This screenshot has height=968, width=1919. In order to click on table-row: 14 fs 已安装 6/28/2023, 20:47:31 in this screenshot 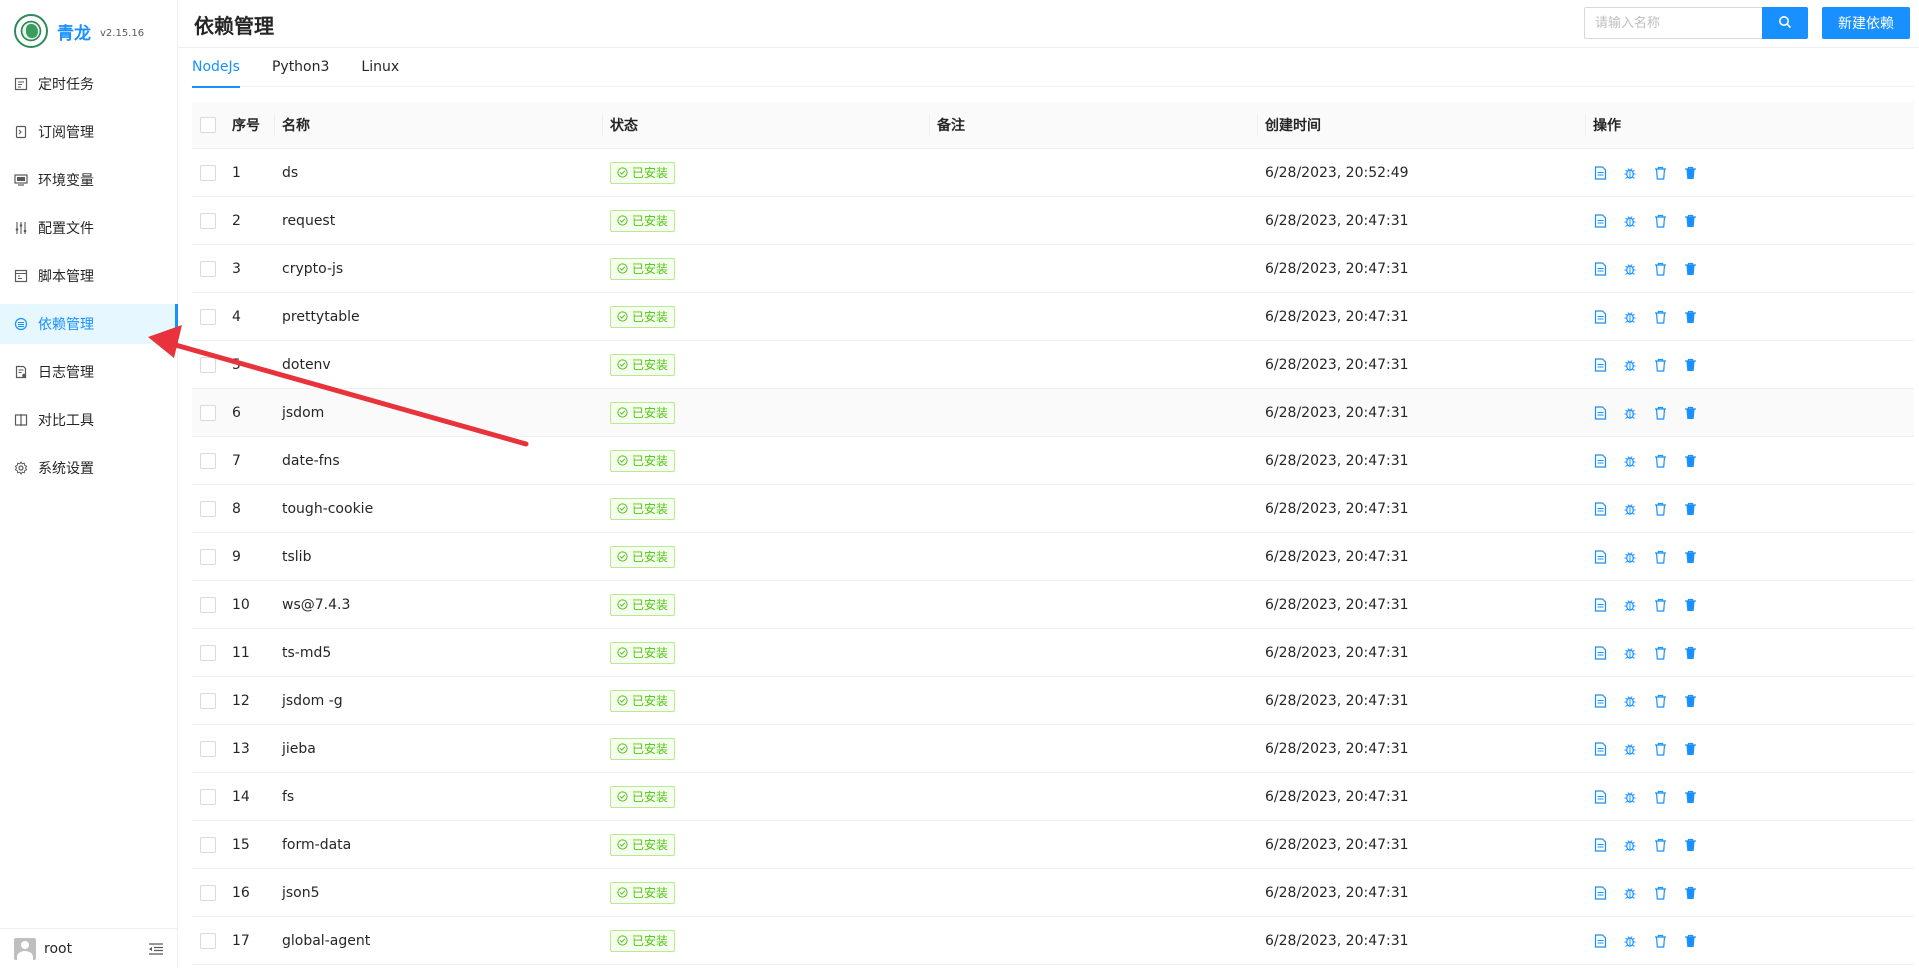, I will do `click(1053, 797)`.